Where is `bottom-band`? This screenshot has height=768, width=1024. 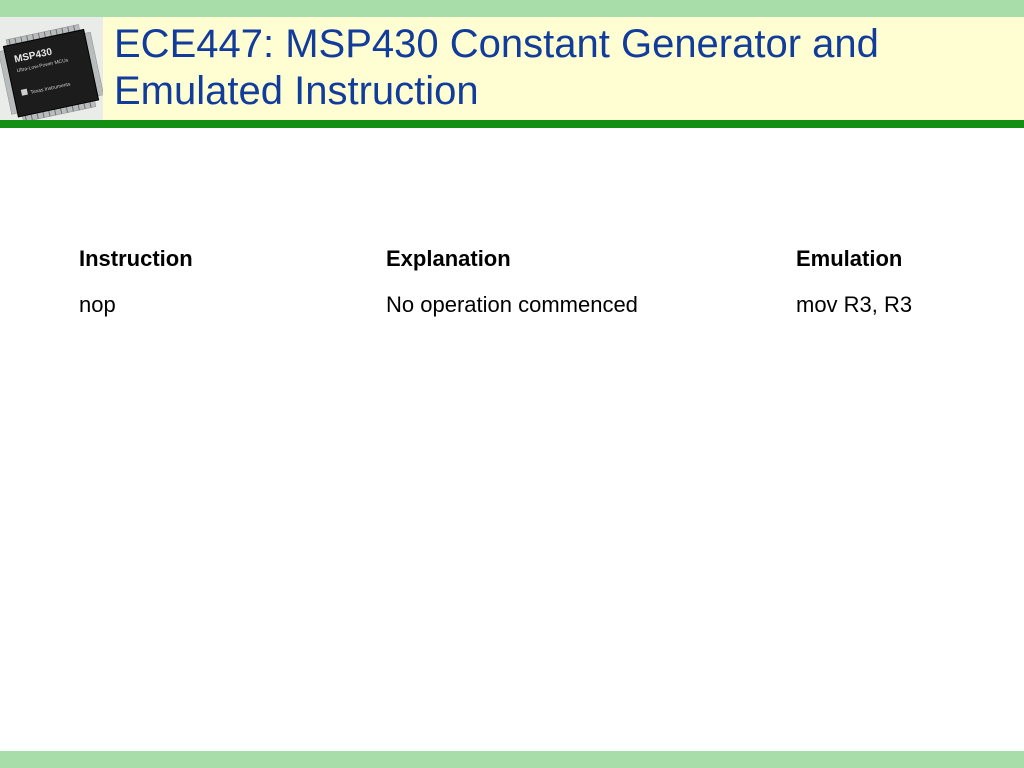 bottom-band is located at coordinates (512, 759).